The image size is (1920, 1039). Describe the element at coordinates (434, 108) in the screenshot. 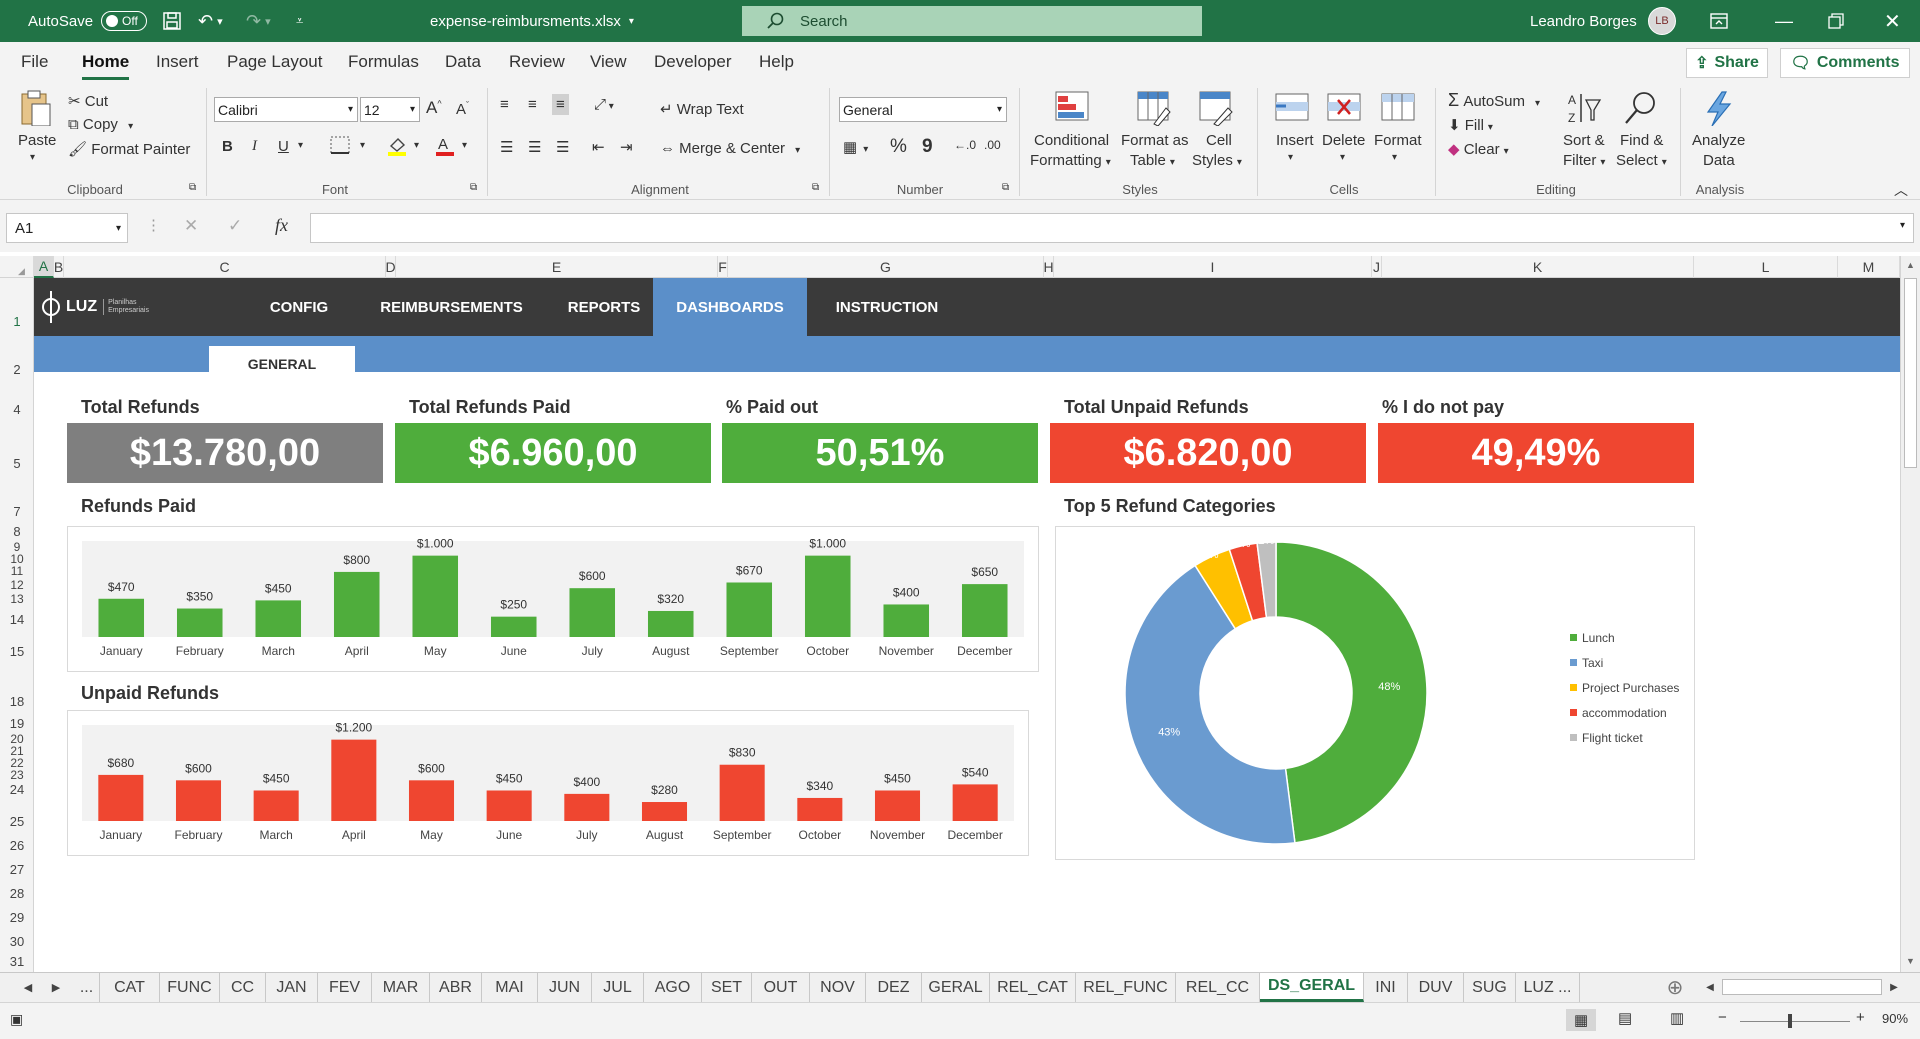

I see `increase-font-icon: A^` at that location.